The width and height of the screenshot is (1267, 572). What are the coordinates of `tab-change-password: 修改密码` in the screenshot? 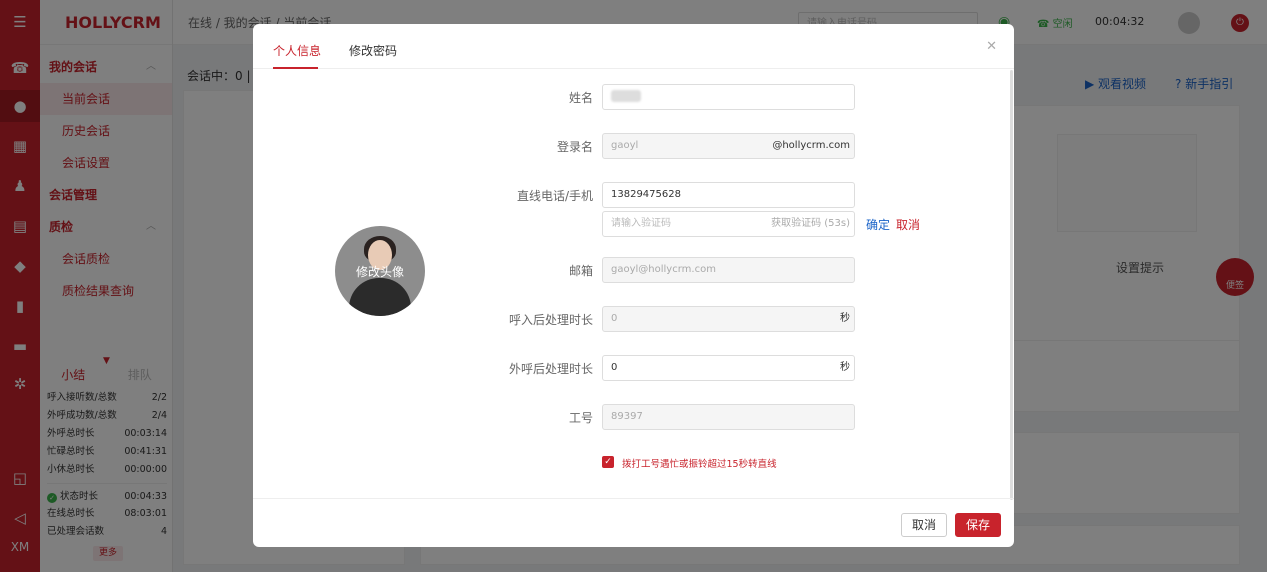 It's located at (373, 50).